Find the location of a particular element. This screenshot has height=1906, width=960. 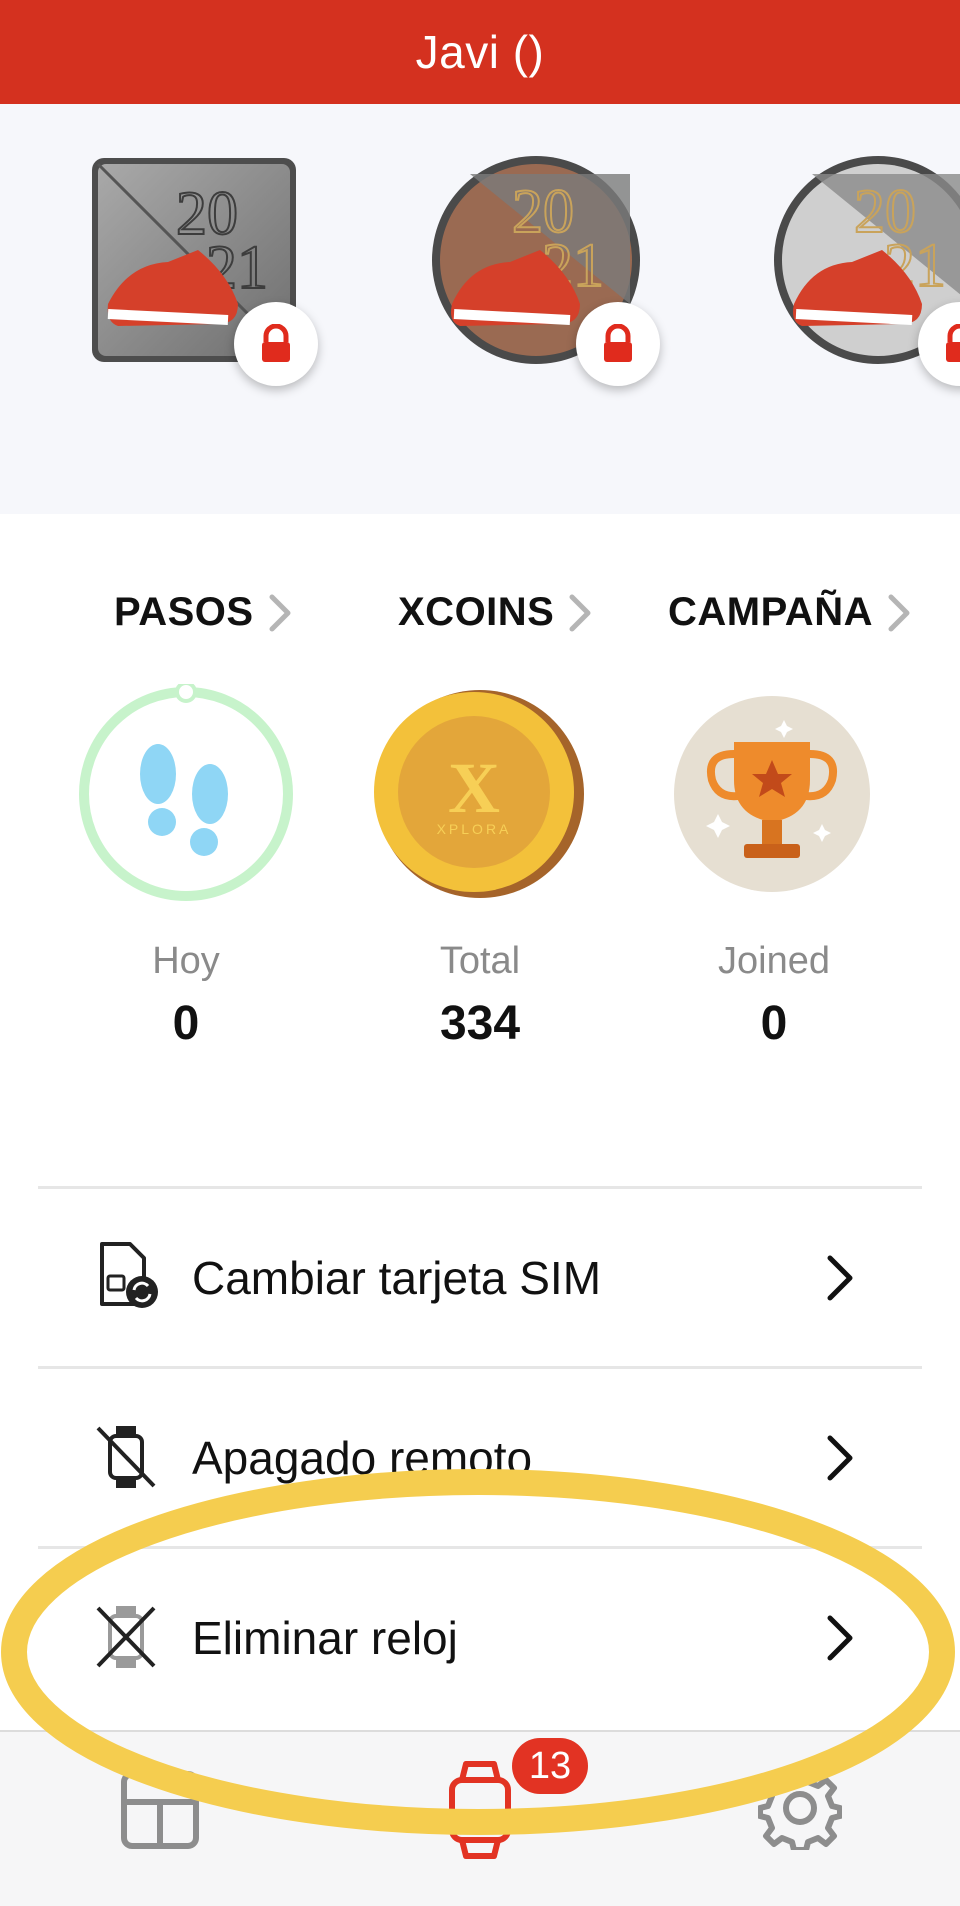

campana-sublabel: Joined is located at coordinates (774, 961).